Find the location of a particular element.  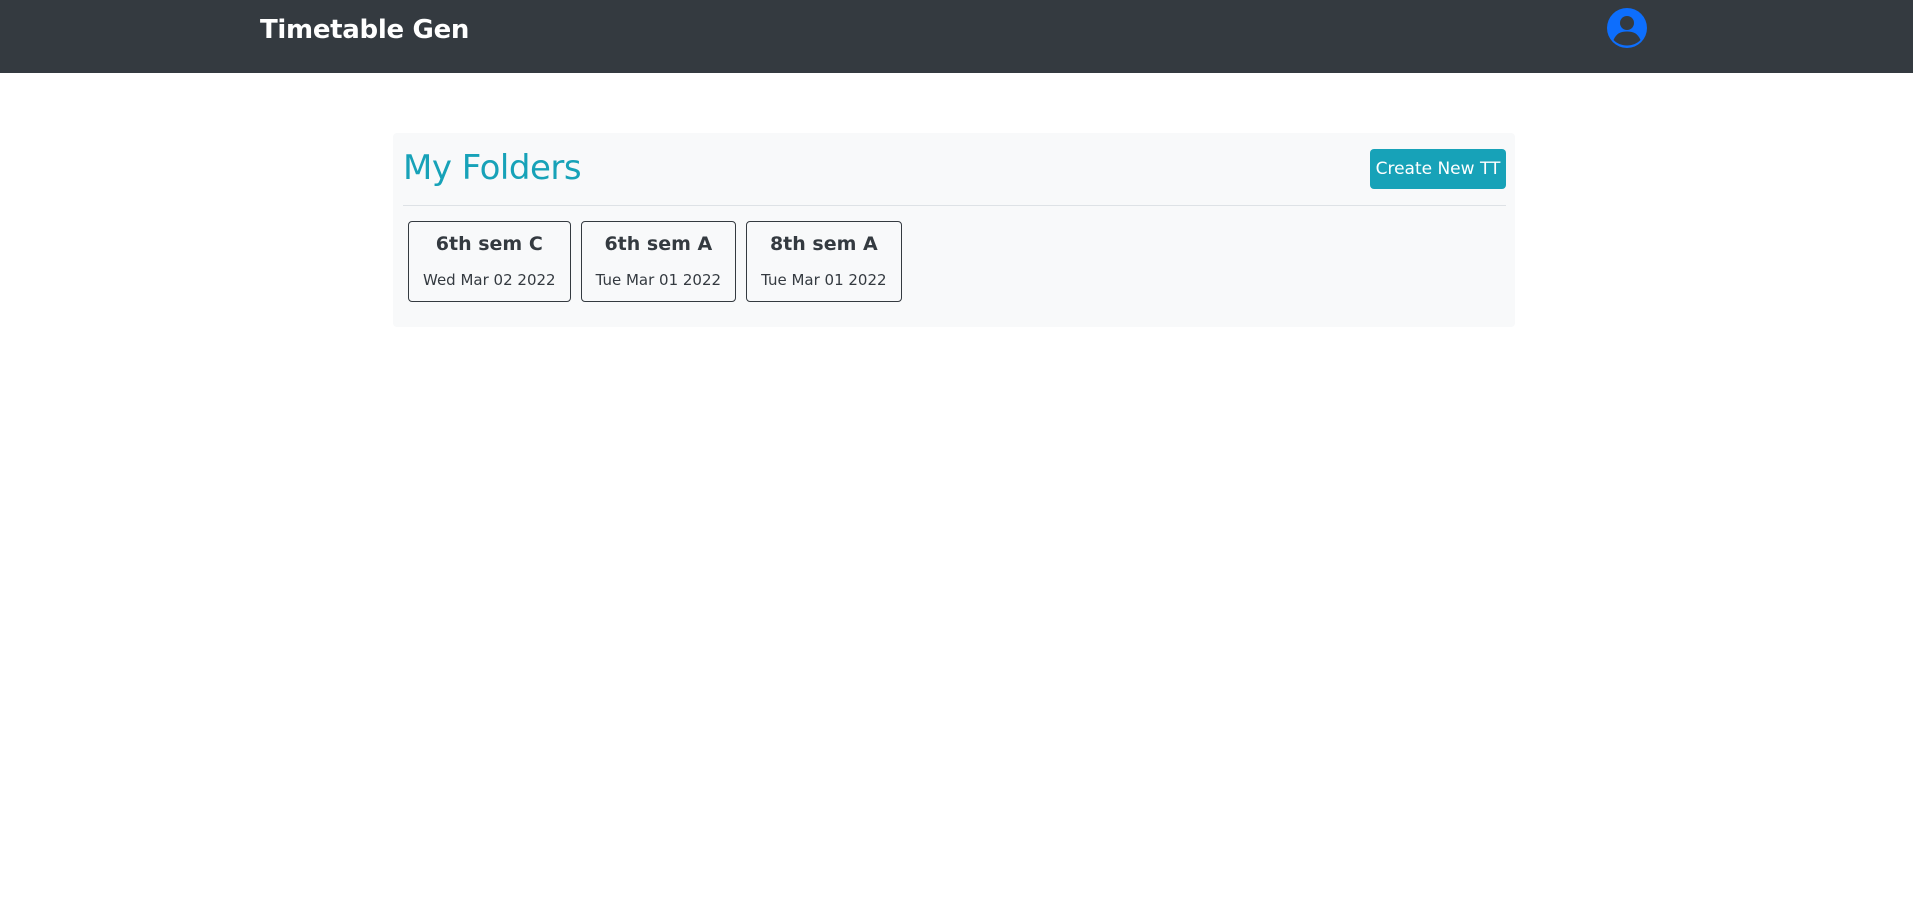

folder-name: 6th sem C is located at coordinates (489, 244).